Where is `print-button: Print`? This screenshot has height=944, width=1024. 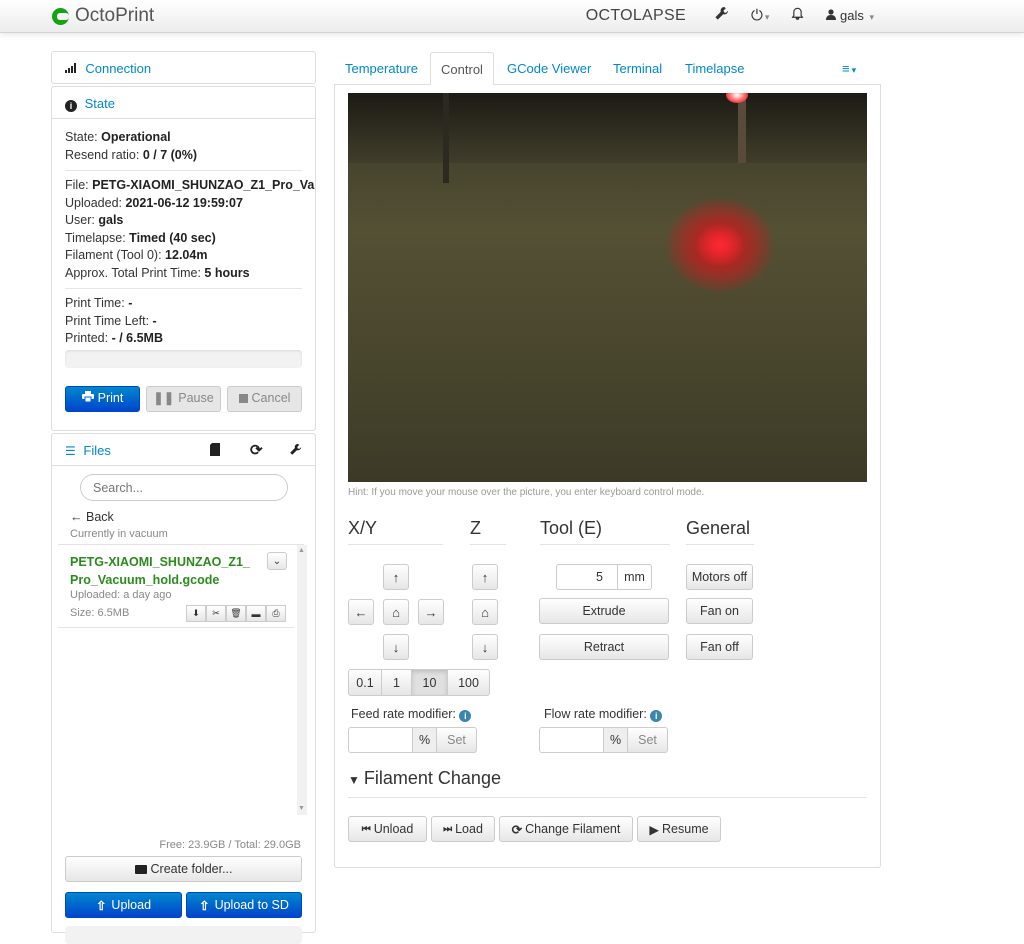 print-button: Print is located at coordinates (102, 398).